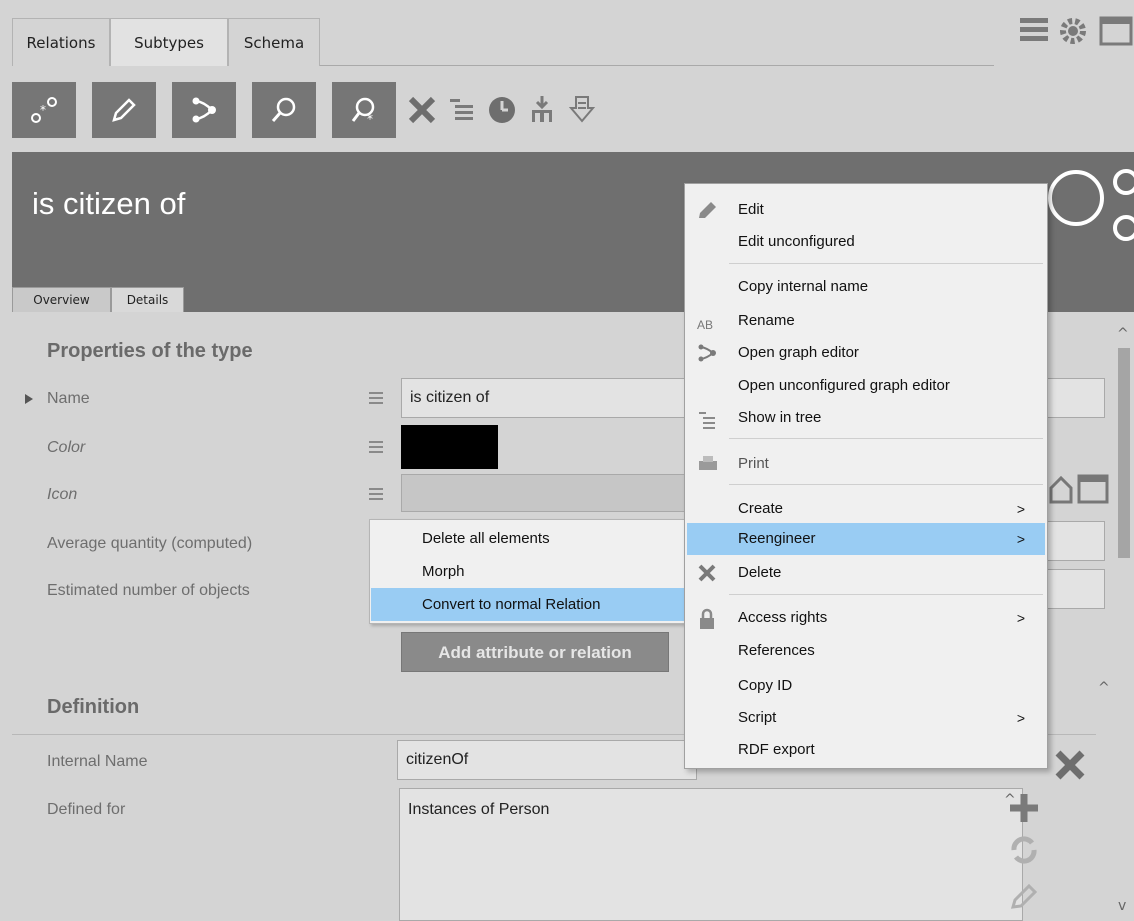 The width and height of the screenshot is (1134, 921). I want to click on color-label: Color, so click(66, 447).